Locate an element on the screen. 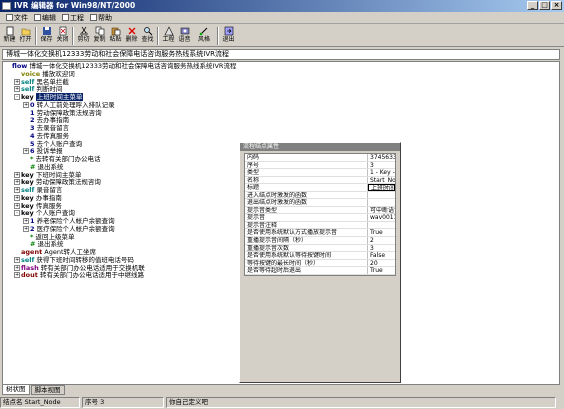 Image resolution: width=564 pixels, height=409 pixels. save-icon is located at coordinates (46, 31).